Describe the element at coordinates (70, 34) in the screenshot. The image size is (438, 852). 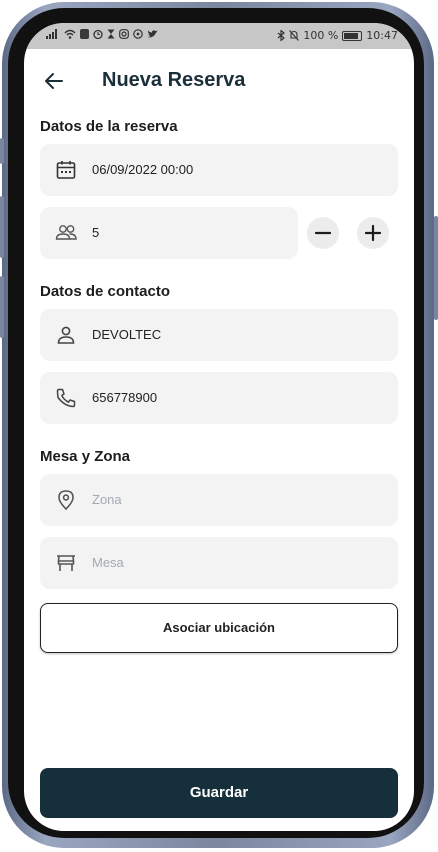
I see `wifi-icon` at that location.